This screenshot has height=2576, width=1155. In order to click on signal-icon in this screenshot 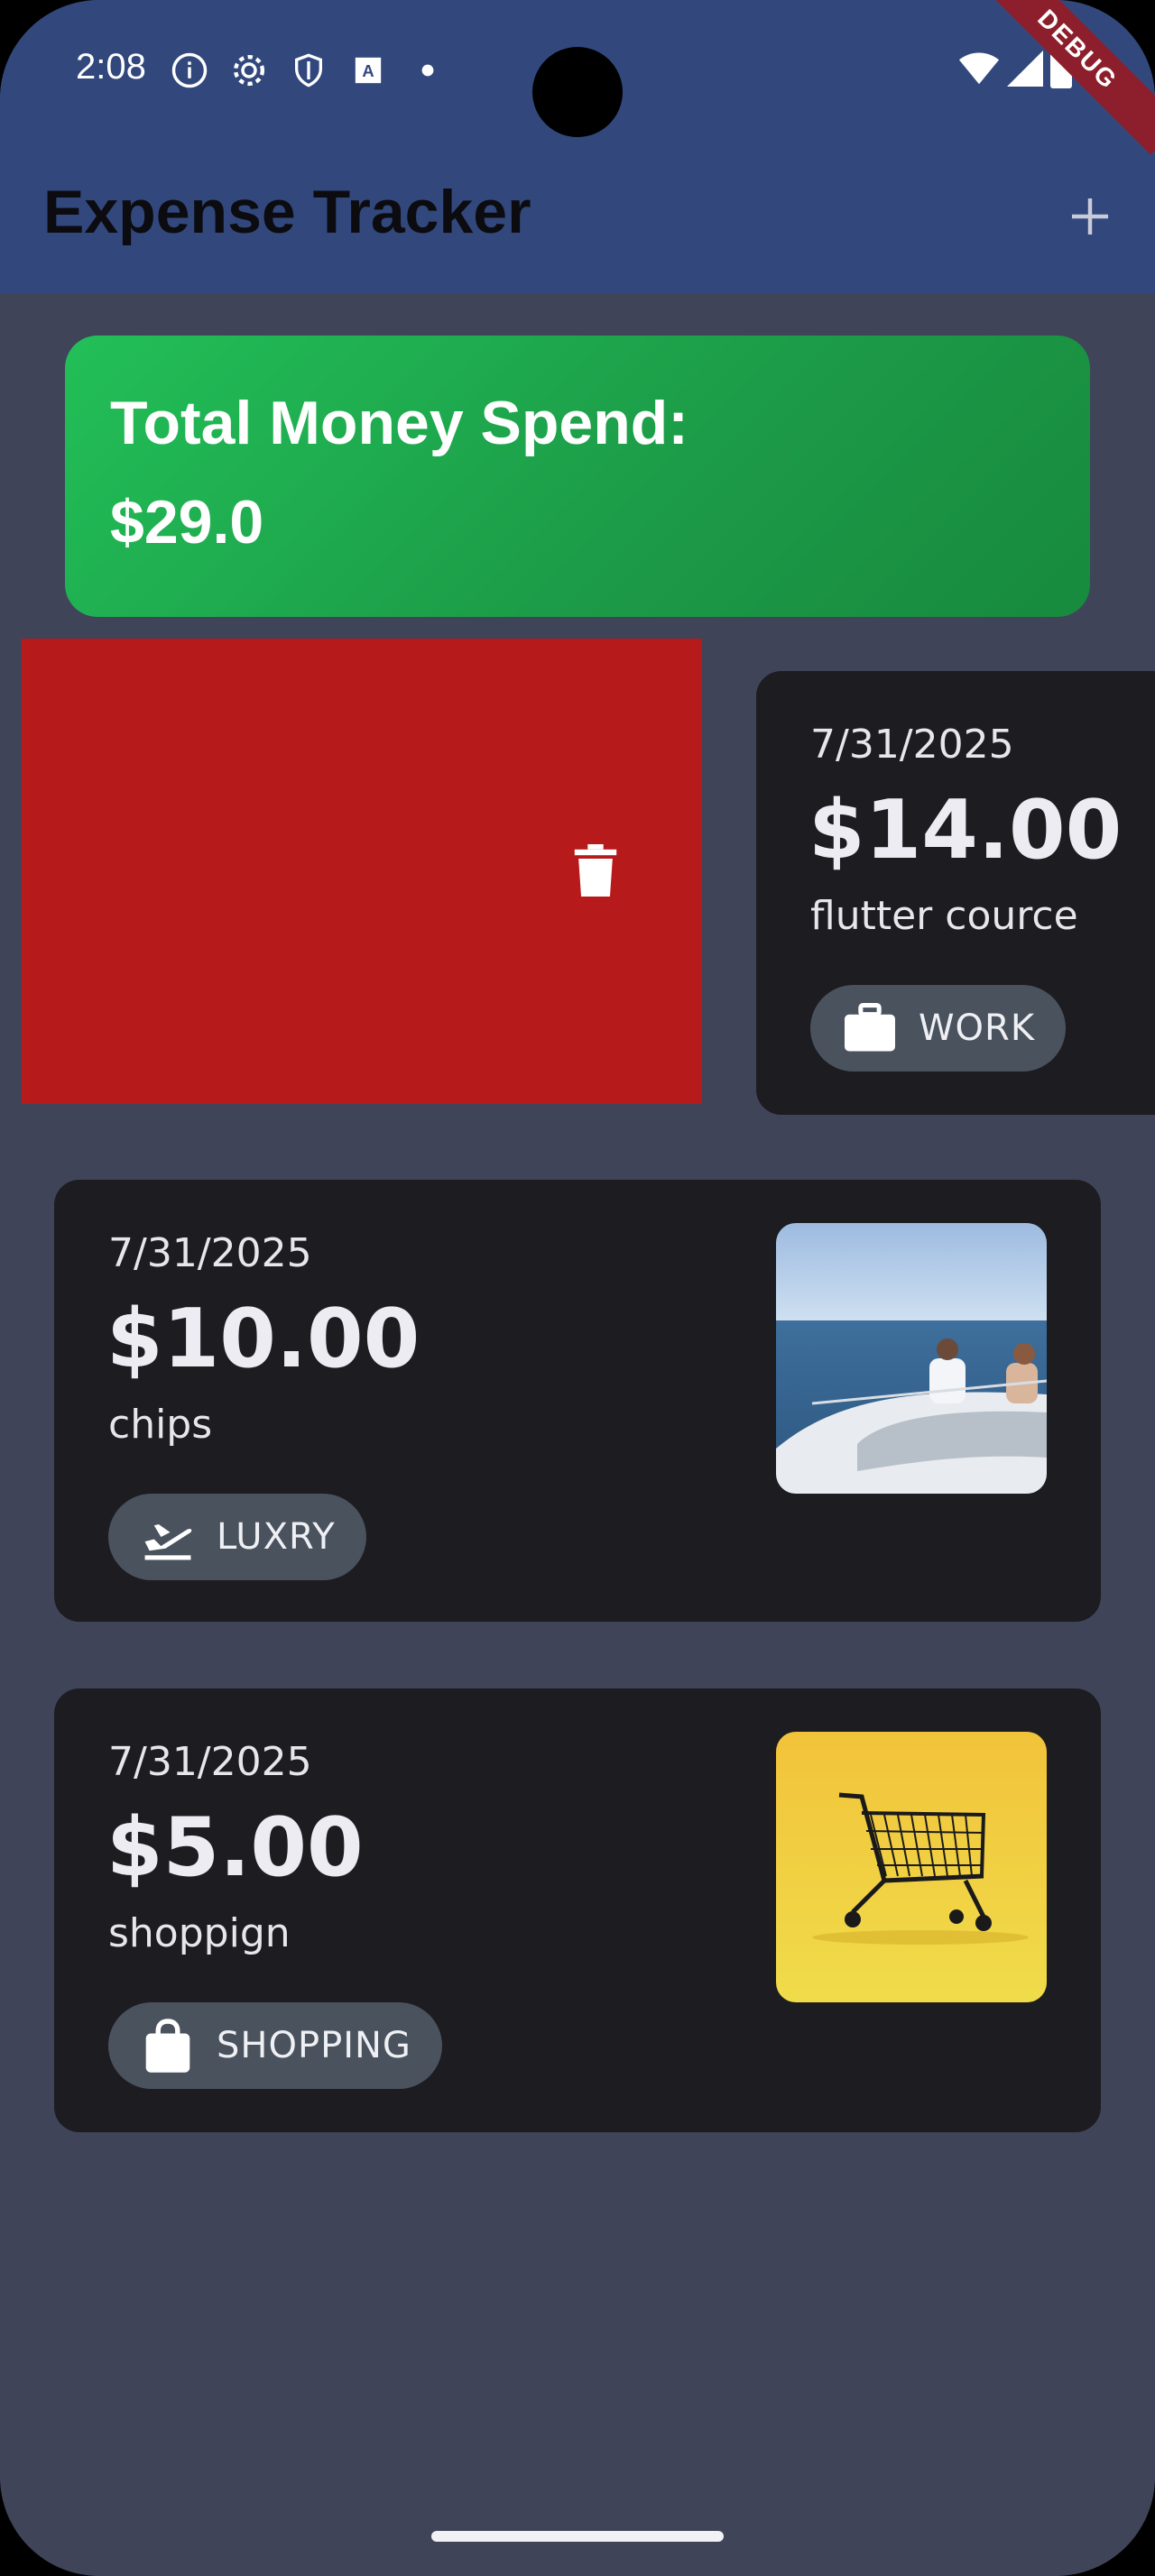, I will do `click(1025, 71)`.